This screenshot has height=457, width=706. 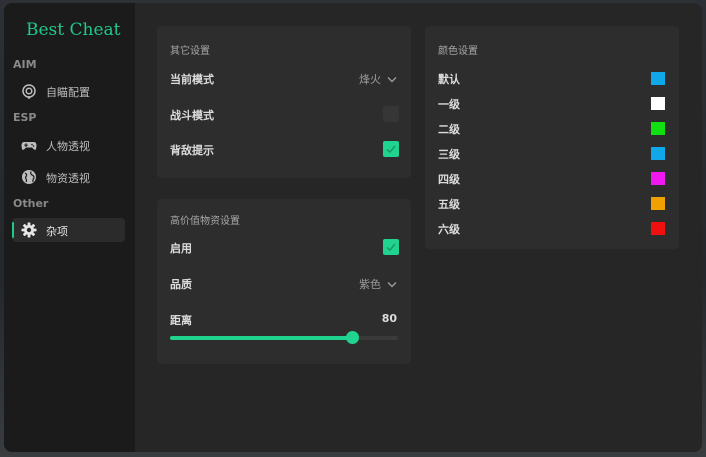 What do you see at coordinates (205, 221) in the screenshot?
I see `panel-title: 高价值物资设置` at bounding box center [205, 221].